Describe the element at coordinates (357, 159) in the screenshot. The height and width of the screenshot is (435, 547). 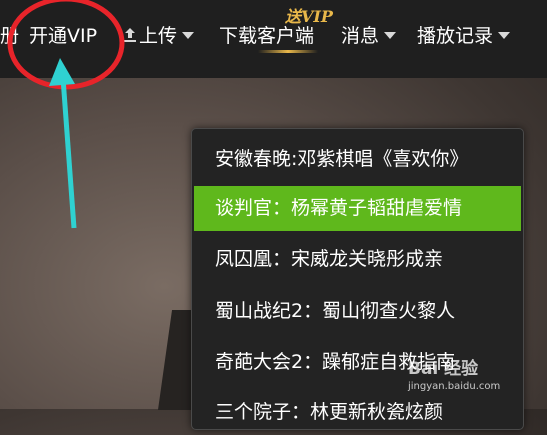
I see `history-item: 安徽春晚:邓紫棋唱《喜欢你》` at that location.